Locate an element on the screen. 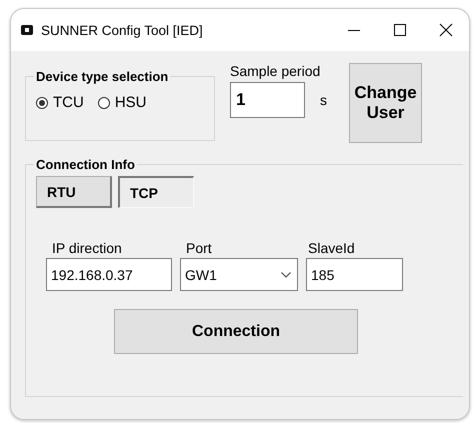  field-label: SlaveId is located at coordinates (331, 248).